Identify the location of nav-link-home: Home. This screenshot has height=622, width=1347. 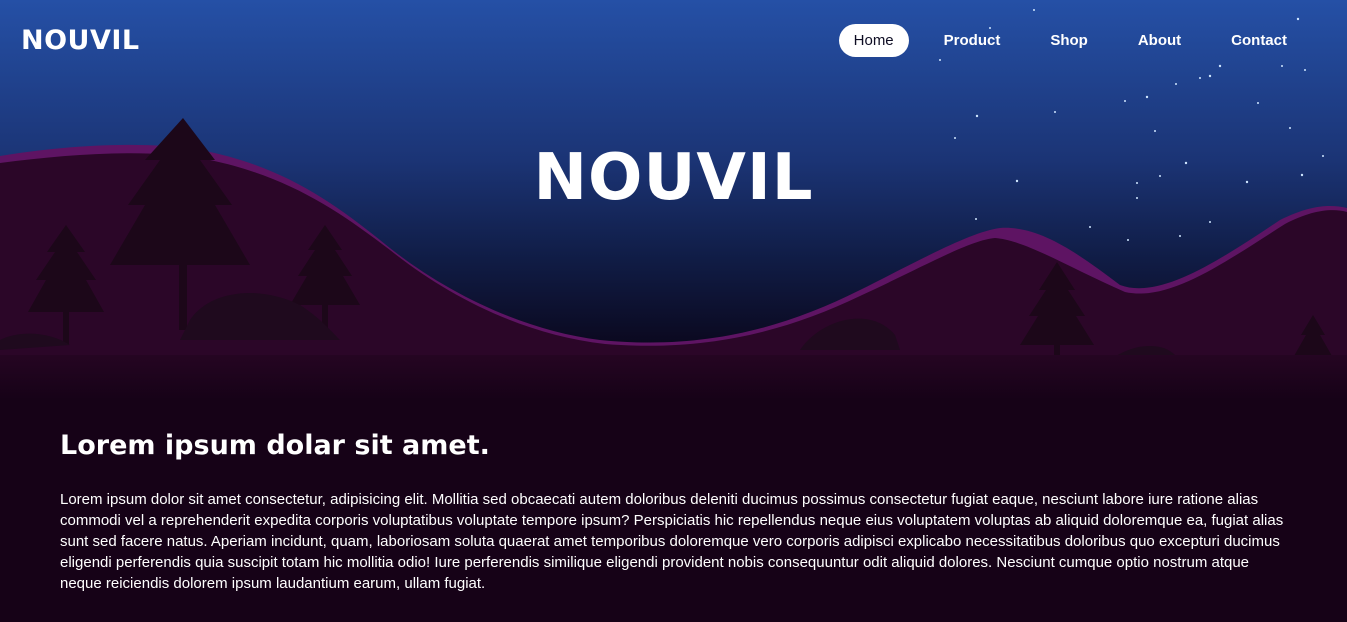
(873, 40).